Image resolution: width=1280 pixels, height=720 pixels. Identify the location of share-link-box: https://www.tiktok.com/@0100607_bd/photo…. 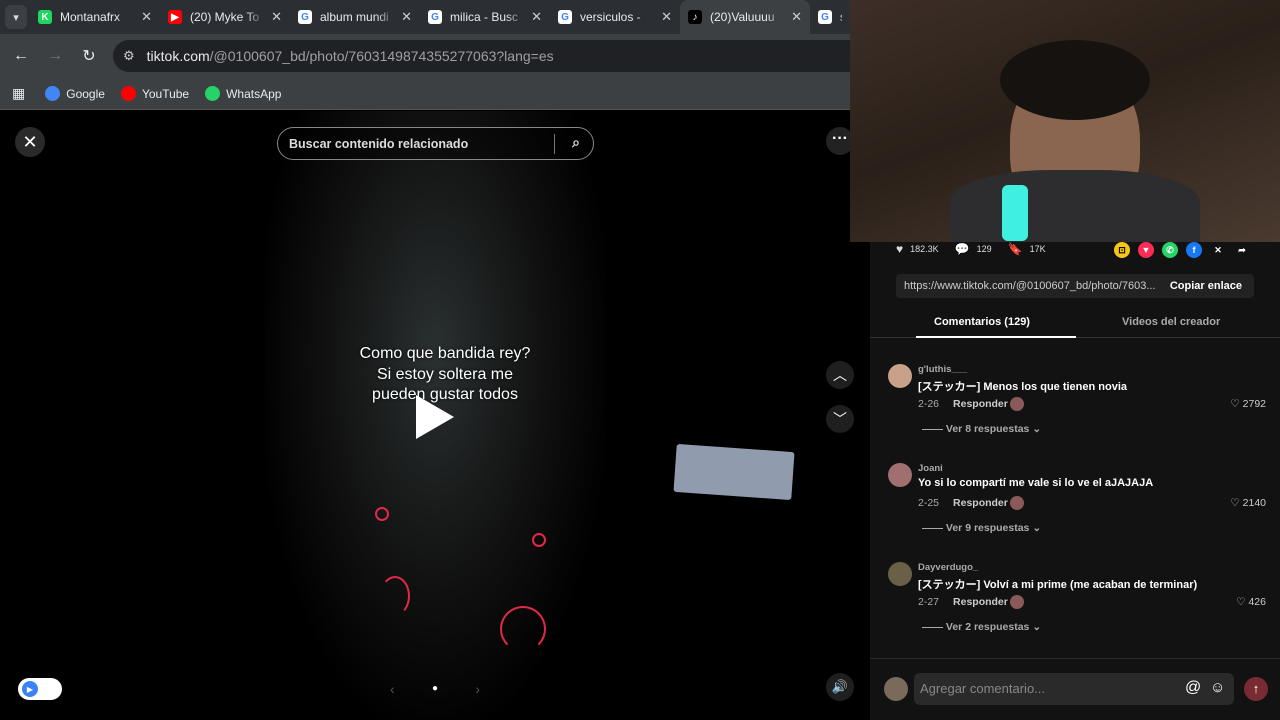
(1075, 286).